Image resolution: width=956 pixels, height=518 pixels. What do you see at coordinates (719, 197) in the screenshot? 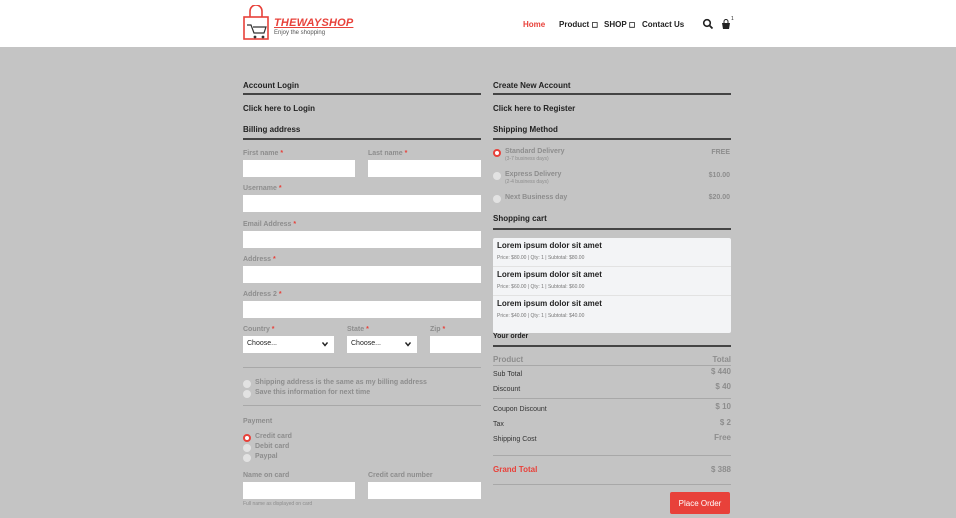
I see `shipping-price: $20.00` at bounding box center [719, 197].